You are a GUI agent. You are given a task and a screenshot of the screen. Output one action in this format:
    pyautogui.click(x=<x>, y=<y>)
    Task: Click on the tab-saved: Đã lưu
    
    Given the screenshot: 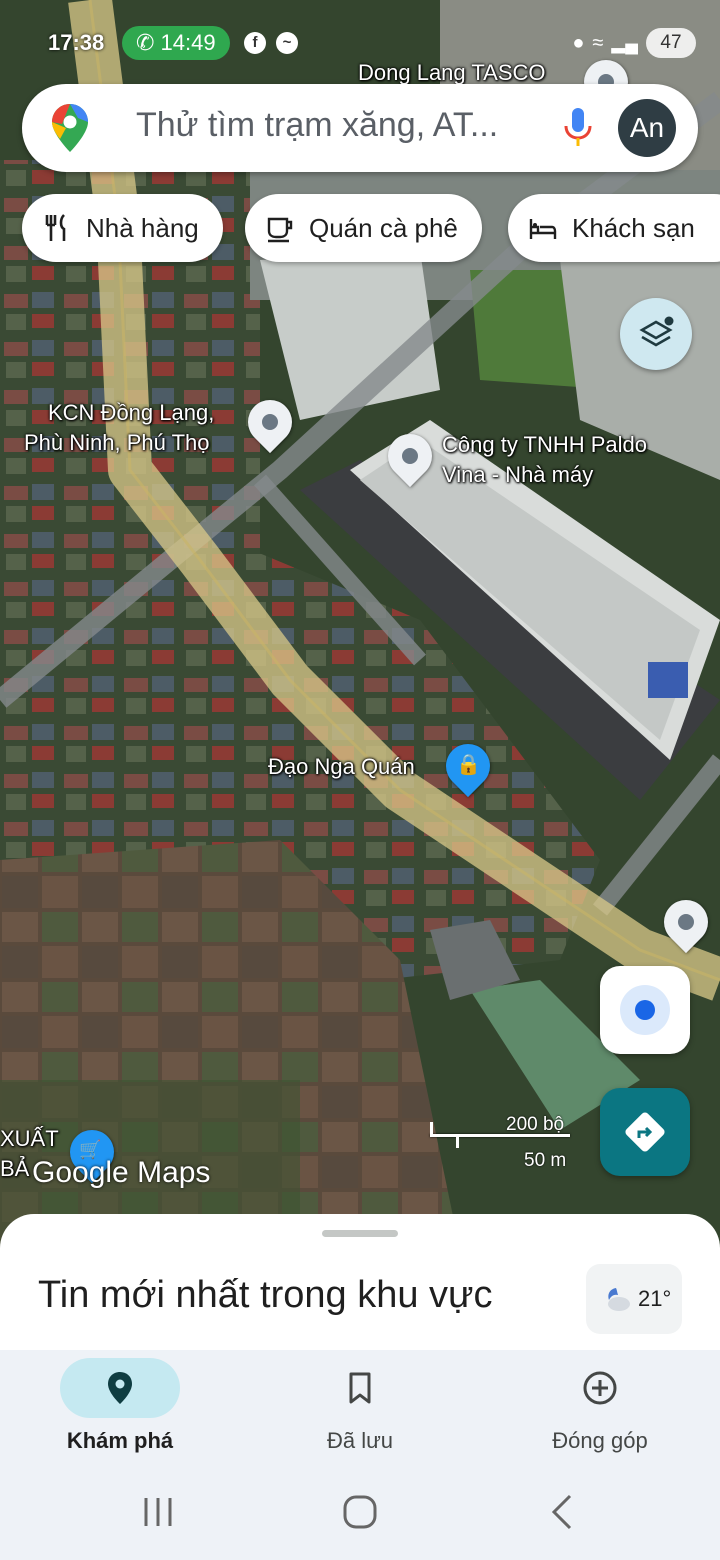 What is the action you would take?
    pyautogui.click(x=360, y=1413)
    